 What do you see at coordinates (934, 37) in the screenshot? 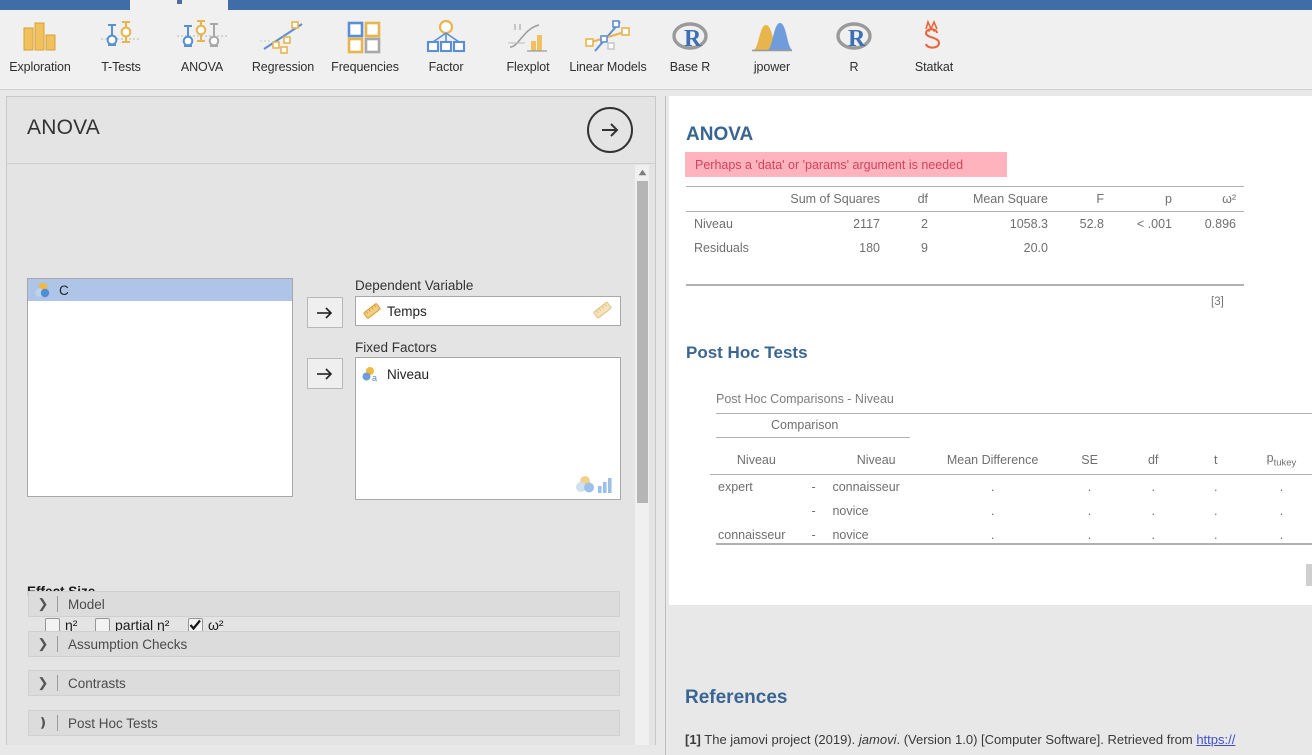
I see `statkat-icon` at bounding box center [934, 37].